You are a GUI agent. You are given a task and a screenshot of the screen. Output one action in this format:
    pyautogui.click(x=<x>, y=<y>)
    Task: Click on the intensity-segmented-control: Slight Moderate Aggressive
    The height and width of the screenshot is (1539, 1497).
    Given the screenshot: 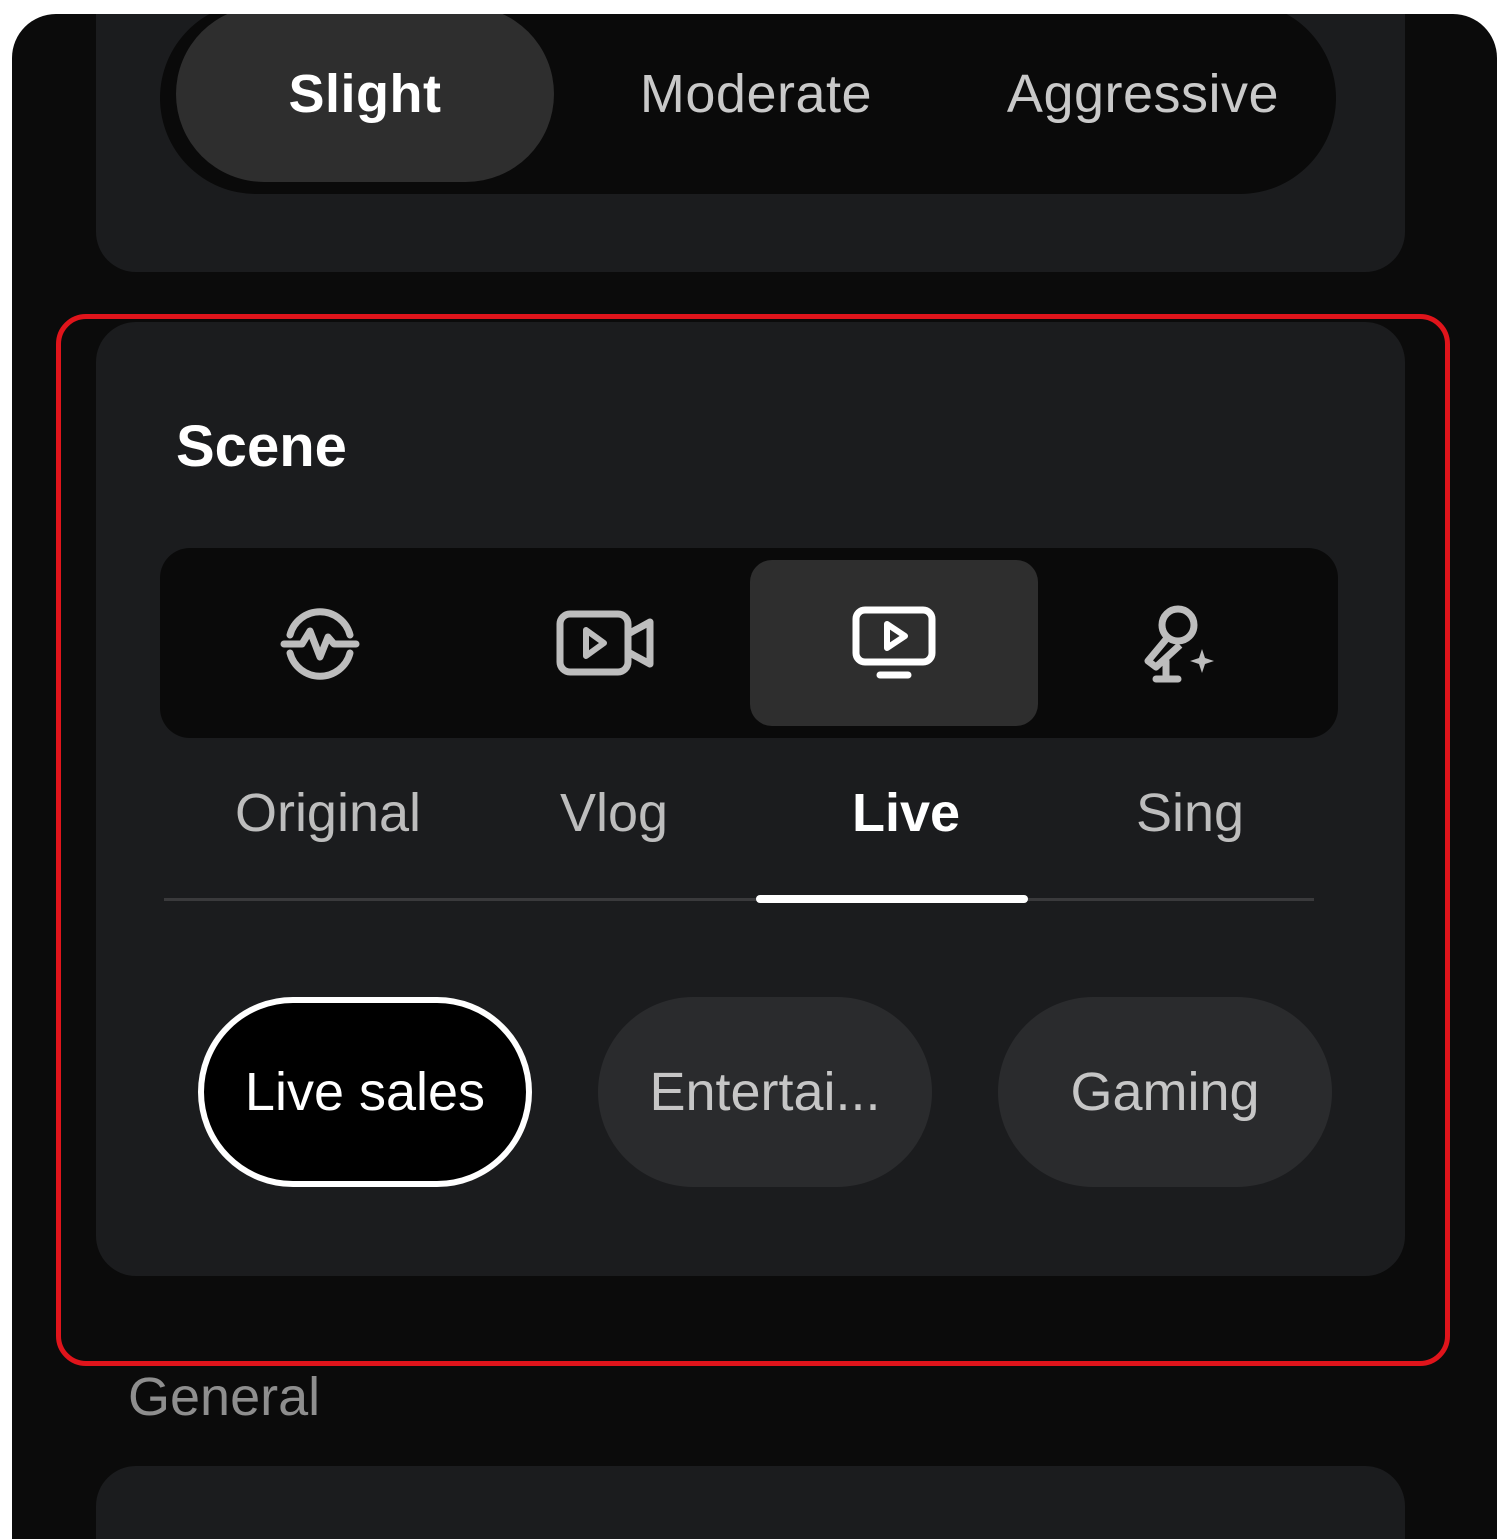 What is the action you would take?
    pyautogui.click(x=748, y=104)
    